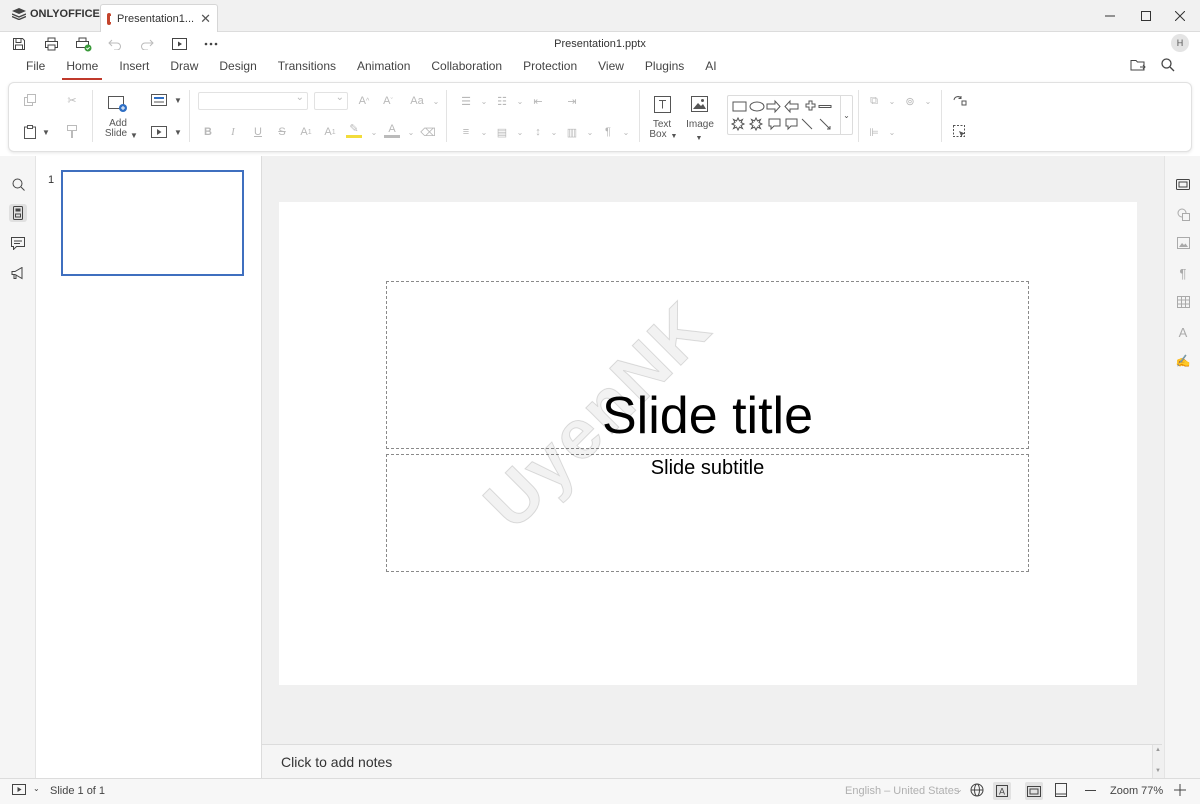 This screenshot has height=804, width=1200. Describe the element at coordinates (846, 115) in the screenshot. I see `shapes-gallery-expand-icon: ⌄` at that location.